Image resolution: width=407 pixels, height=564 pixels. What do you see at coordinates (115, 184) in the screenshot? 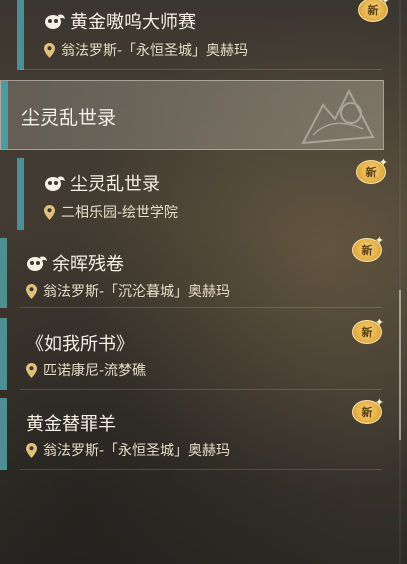
I see `item-title-text: 尘灵乱世录` at bounding box center [115, 184].